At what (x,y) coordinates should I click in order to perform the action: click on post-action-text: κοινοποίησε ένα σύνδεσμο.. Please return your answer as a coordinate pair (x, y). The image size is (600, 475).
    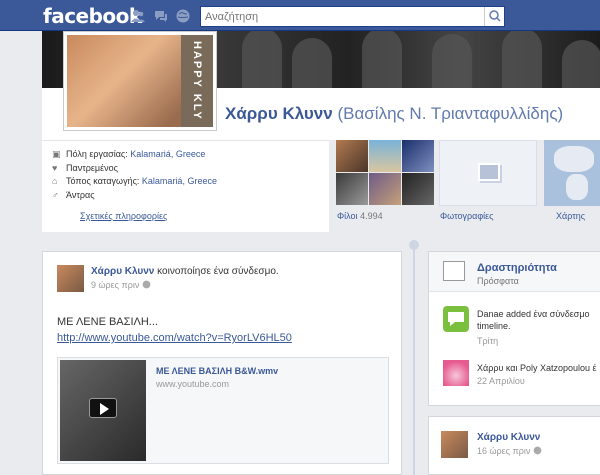
    Looking at the image, I should click on (218, 271).